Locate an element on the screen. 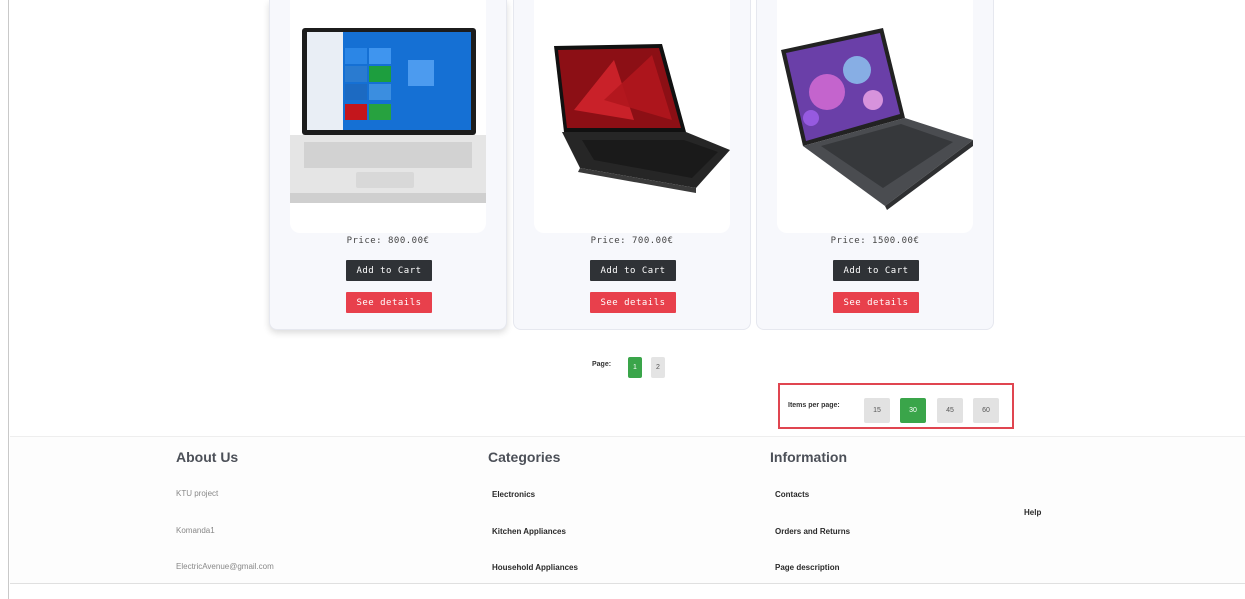  footer-link-page-description: Page description is located at coordinates (807, 567).